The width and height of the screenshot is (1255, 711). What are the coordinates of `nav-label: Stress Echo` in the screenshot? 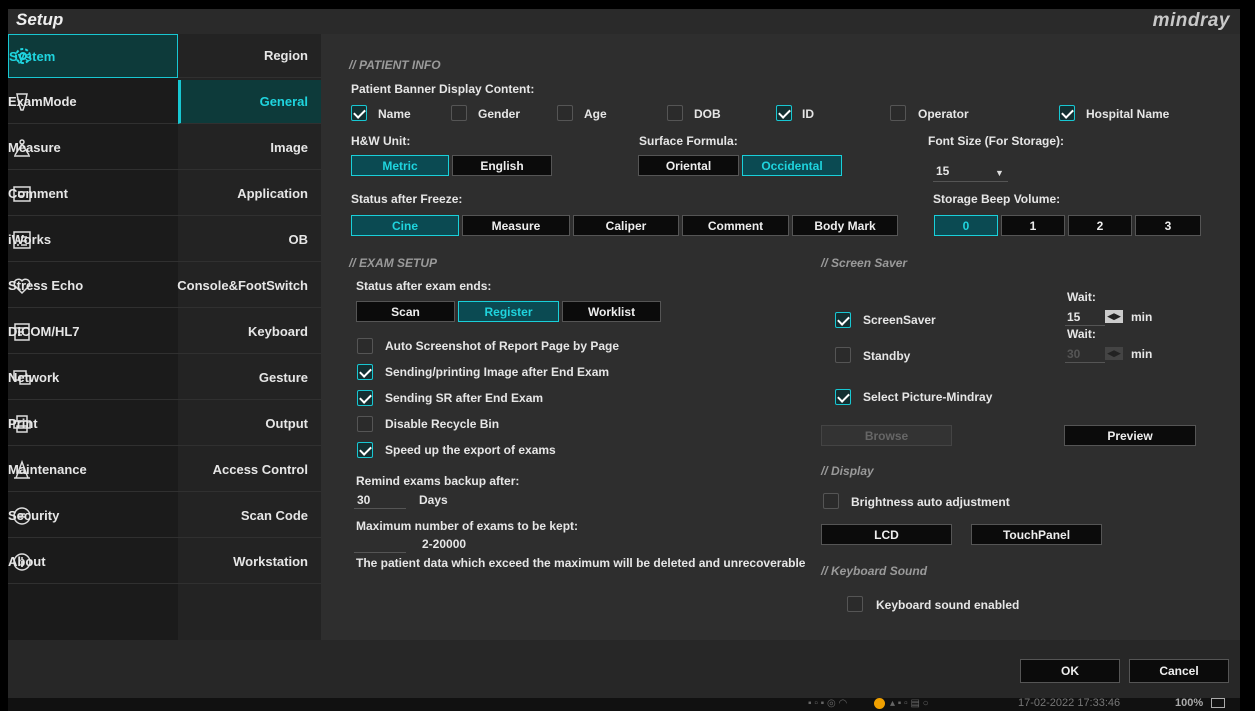 It's located at (46, 285).